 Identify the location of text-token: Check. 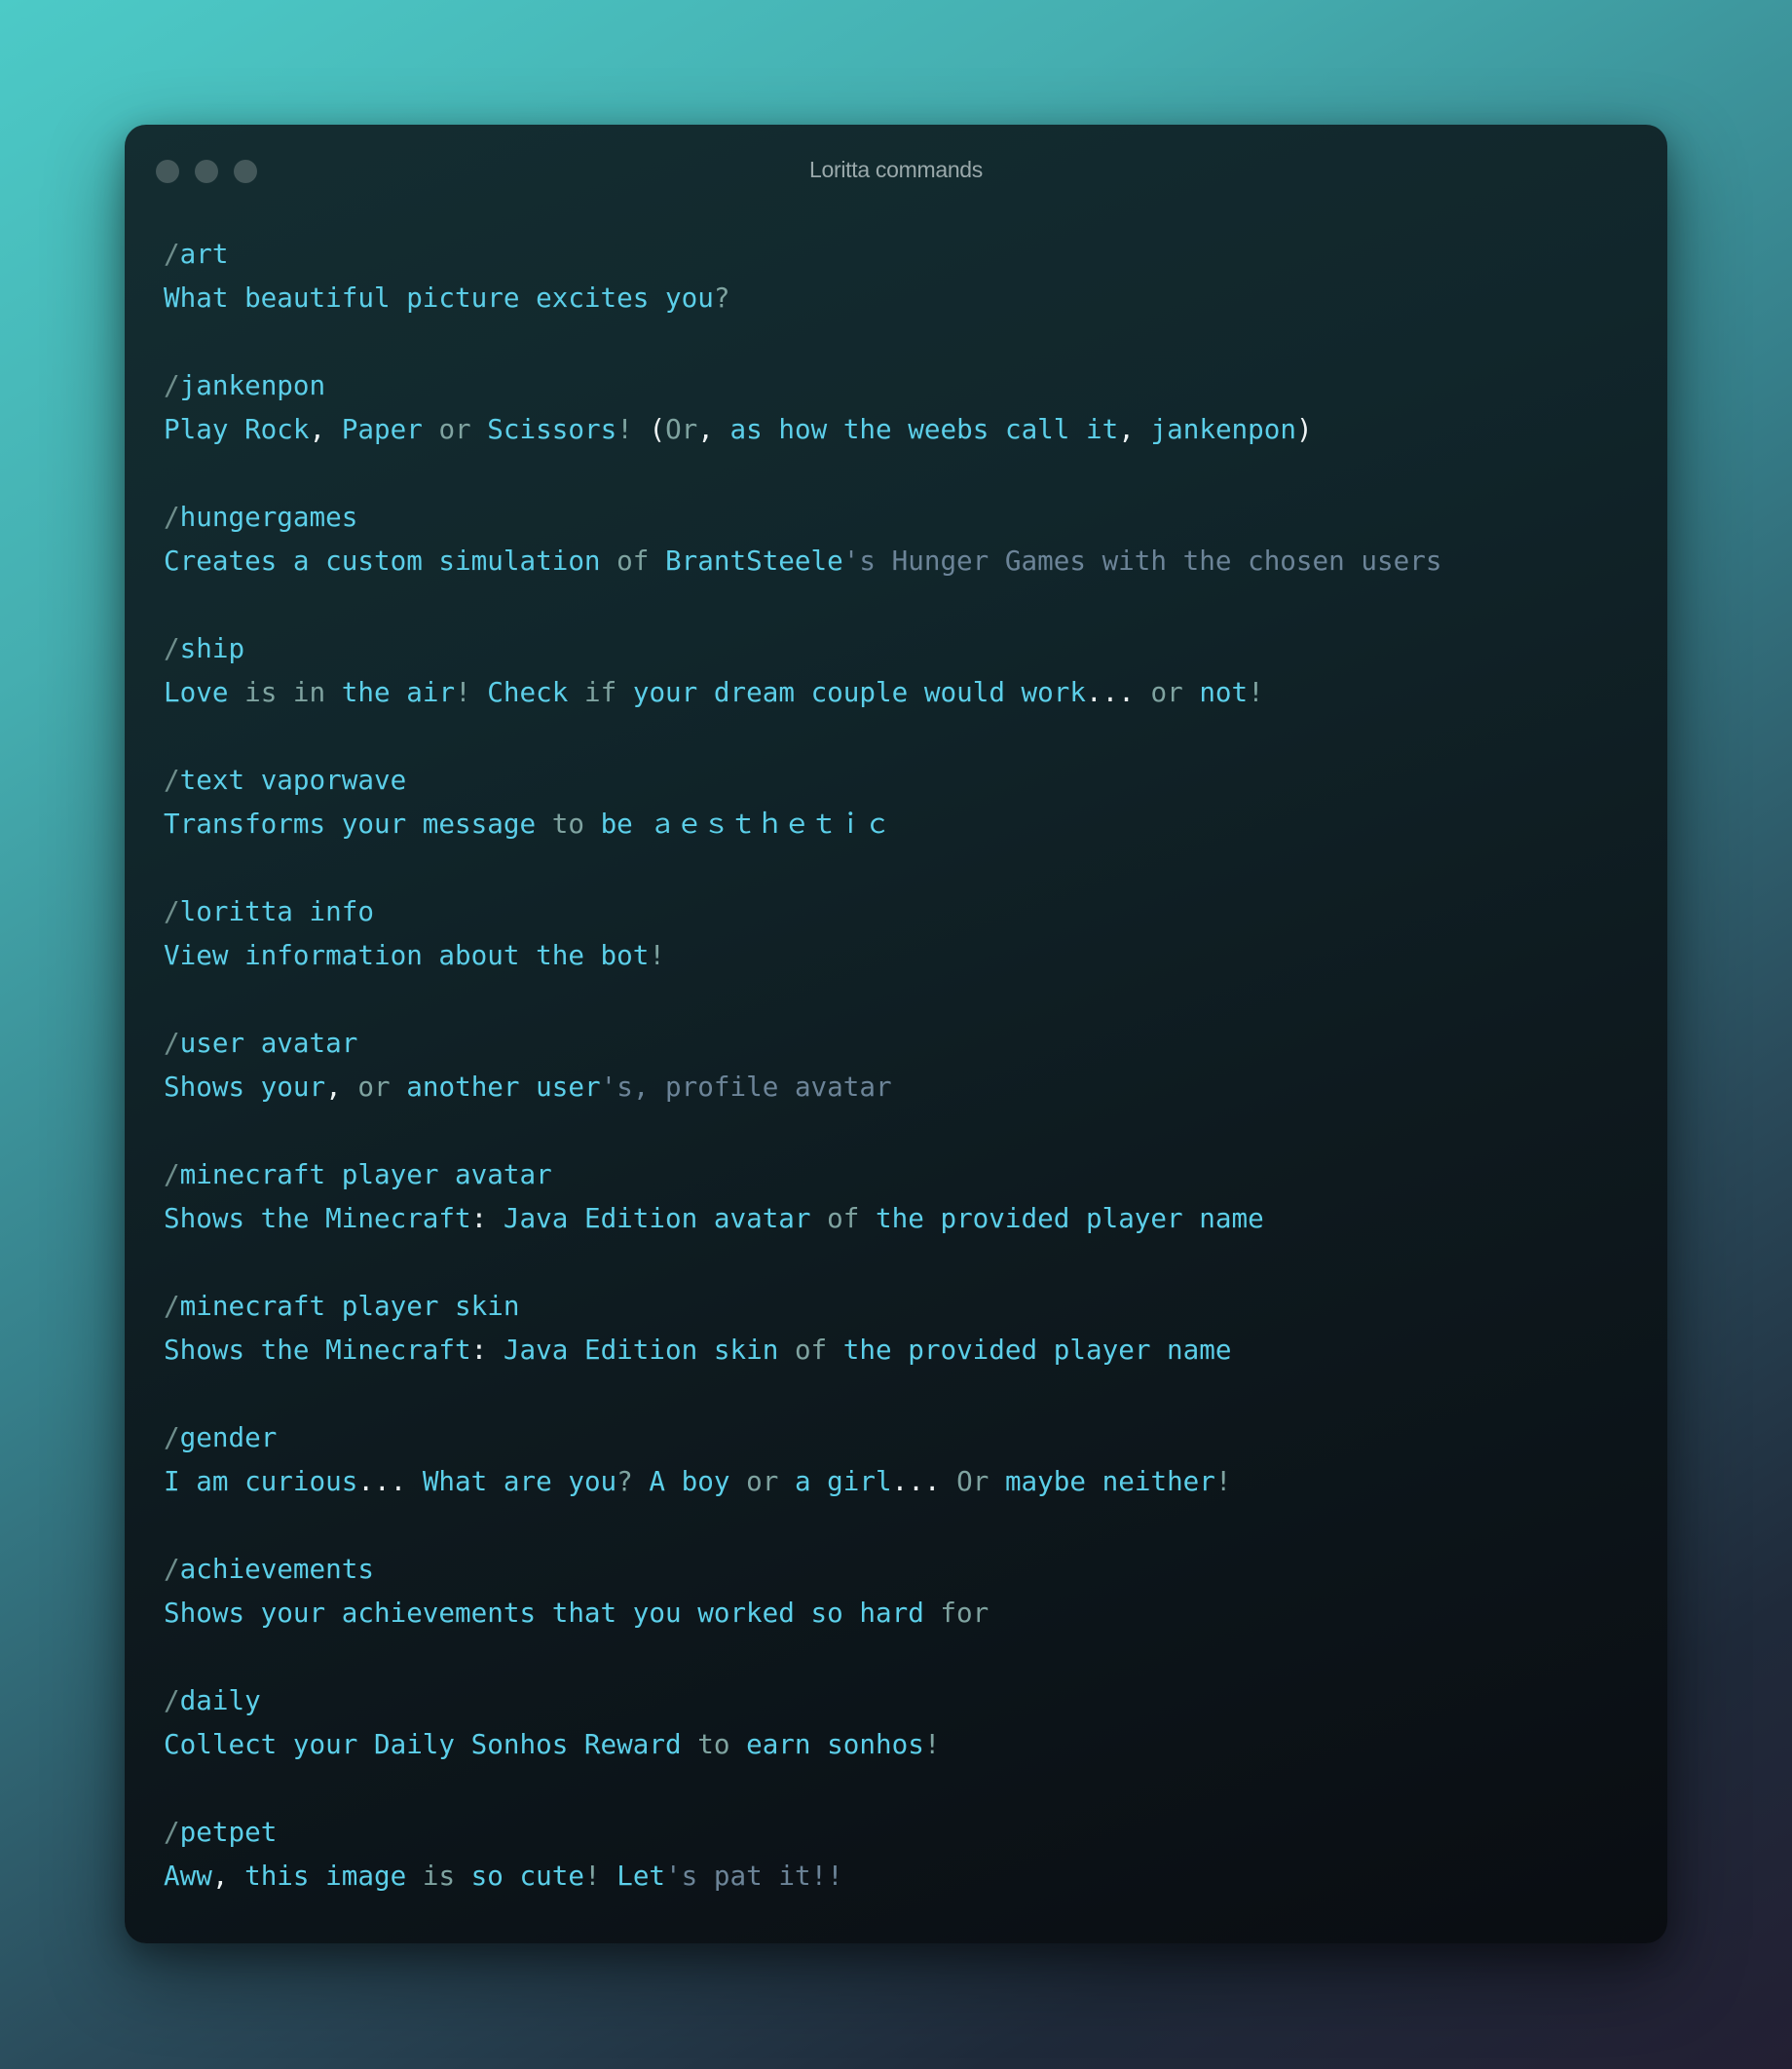
(527, 692).